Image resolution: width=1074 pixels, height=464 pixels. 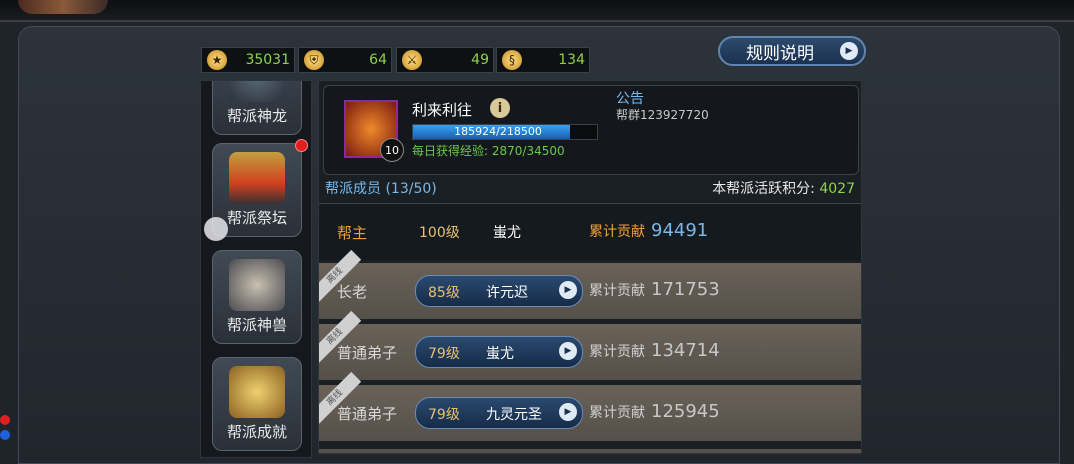 I want to click on member-level: 100级, so click(x=439, y=233).